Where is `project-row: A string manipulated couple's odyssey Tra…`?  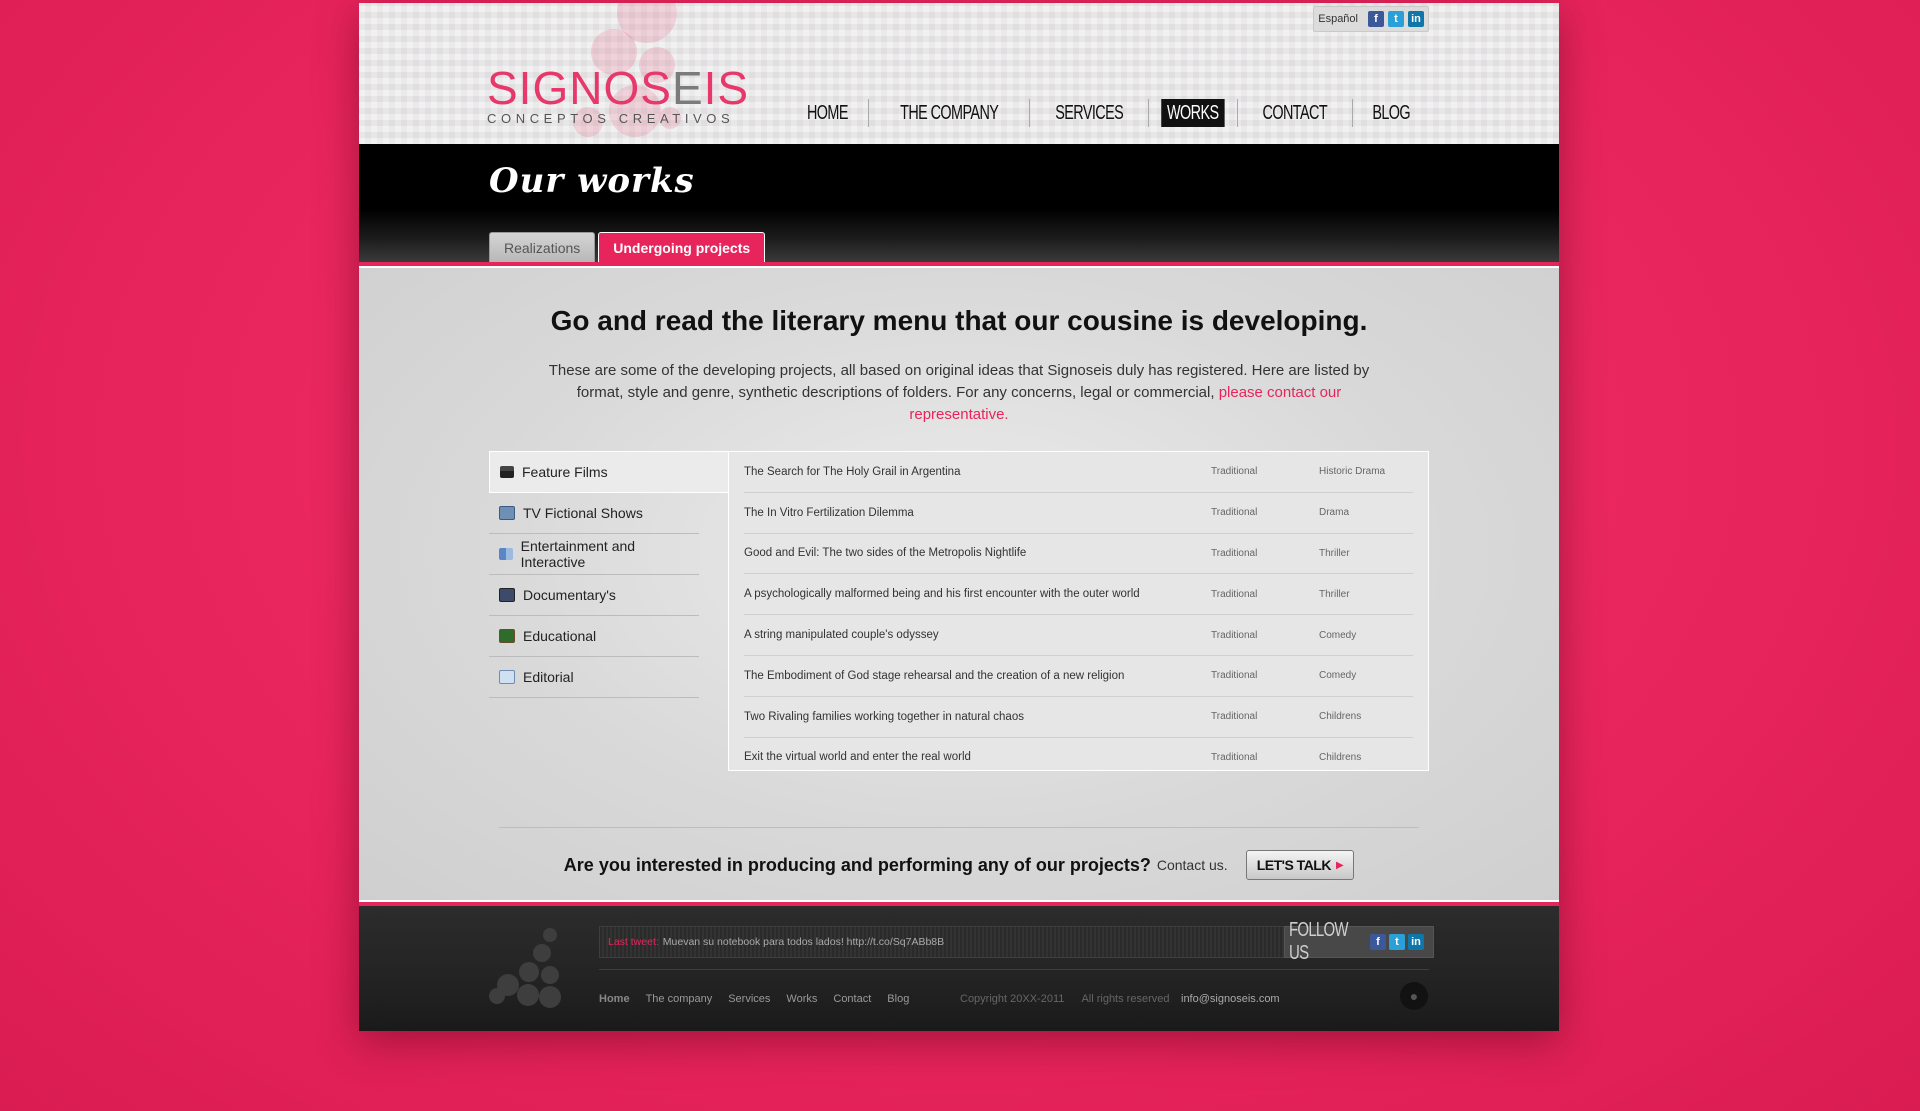 project-row: A string manipulated couple's odyssey Tra… is located at coordinates (1078, 635).